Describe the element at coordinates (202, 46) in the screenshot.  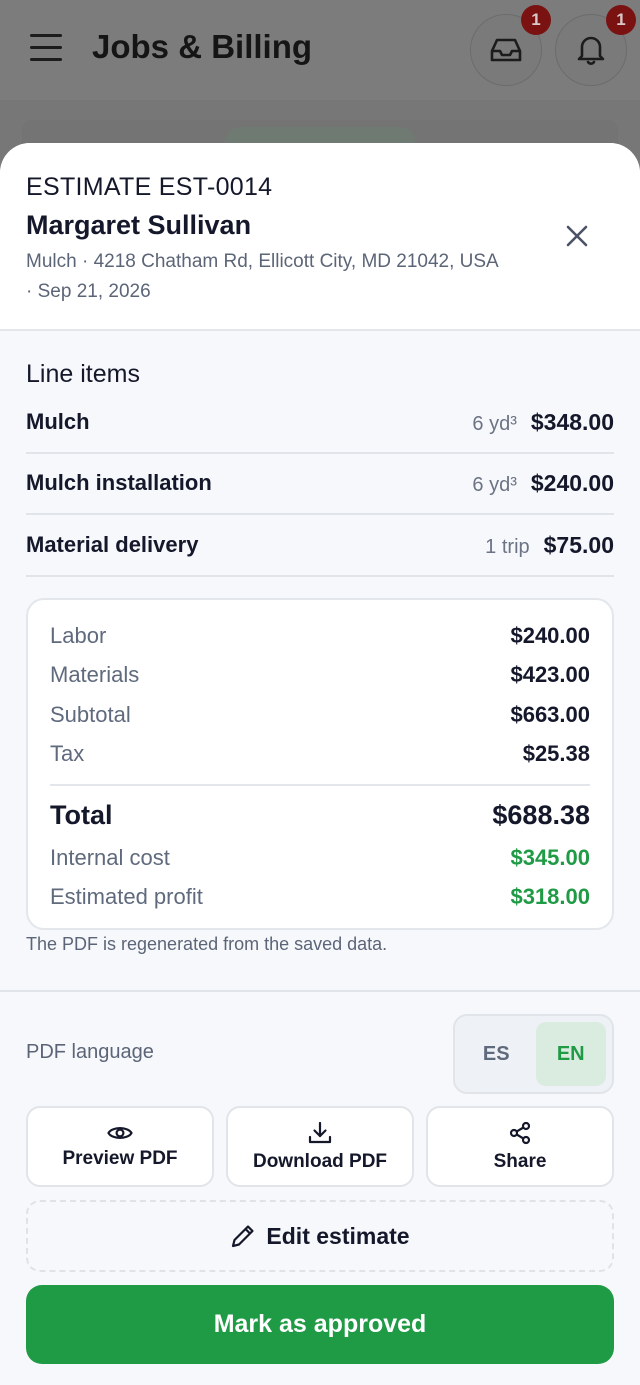
I see `app-title: Jobs & Billing` at that location.